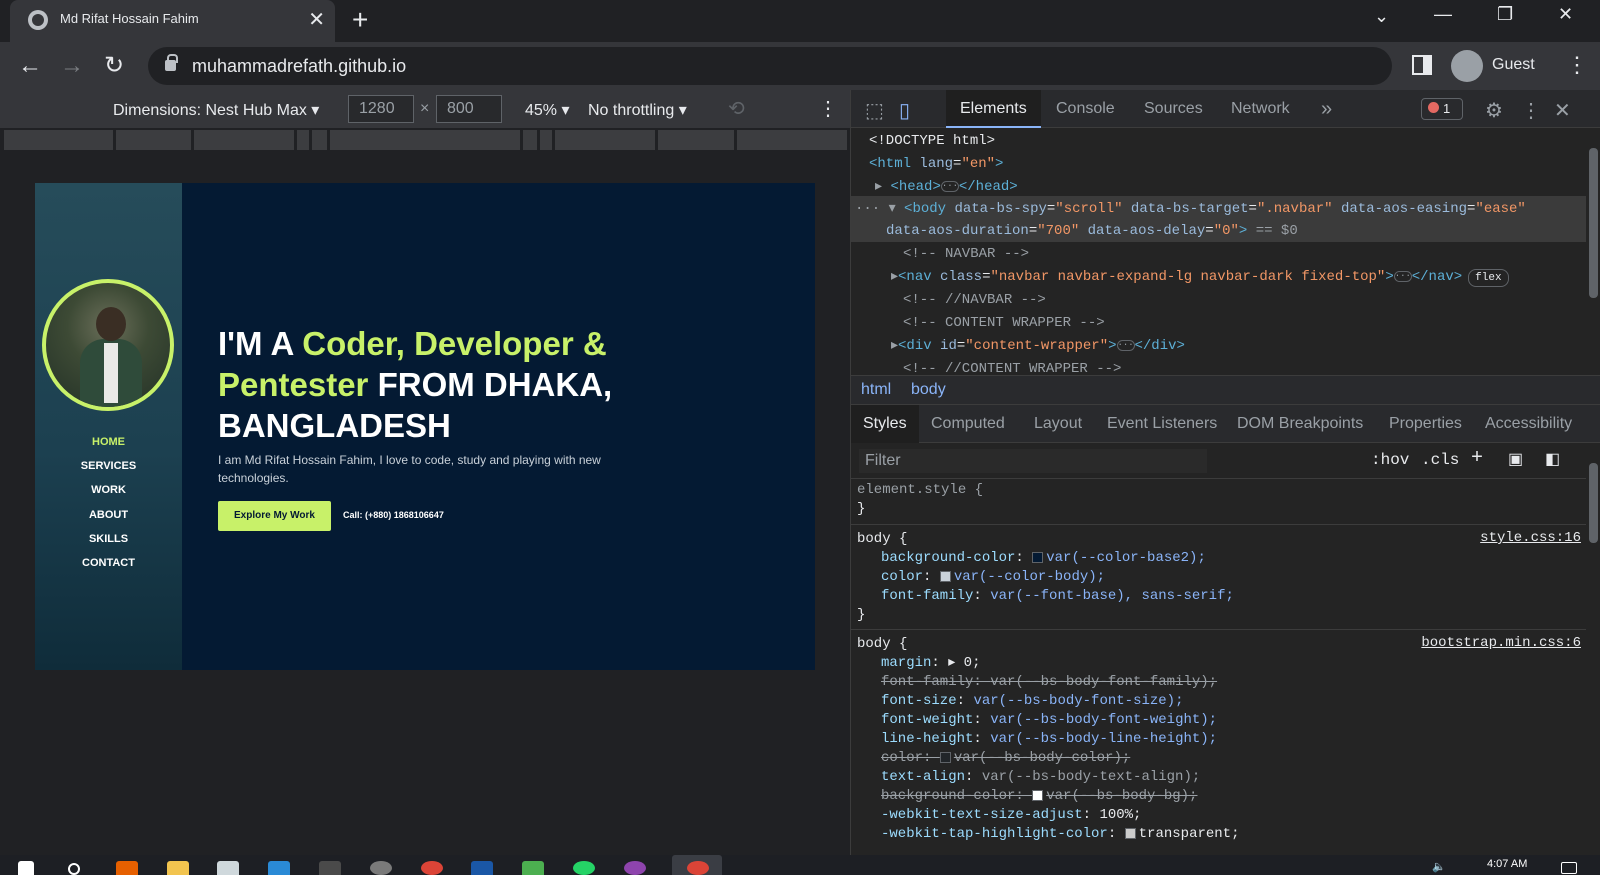 The width and height of the screenshot is (1600, 875). I want to click on dom-comment: <!-- //CONTENT WRAPPER -->, so click(1012, 366).